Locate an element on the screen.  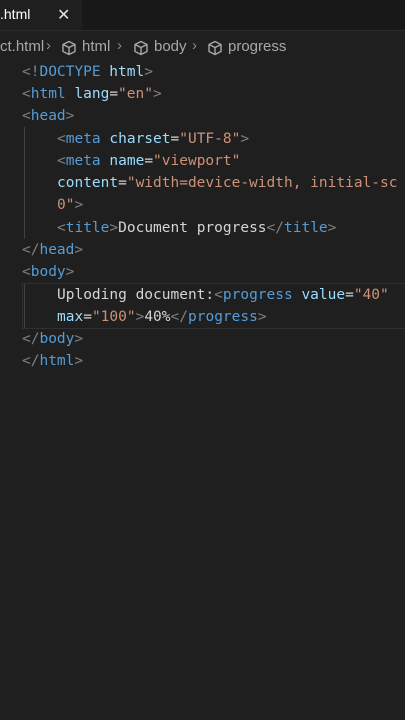
code-line-7: </head> is located at coordinates (52, 250).